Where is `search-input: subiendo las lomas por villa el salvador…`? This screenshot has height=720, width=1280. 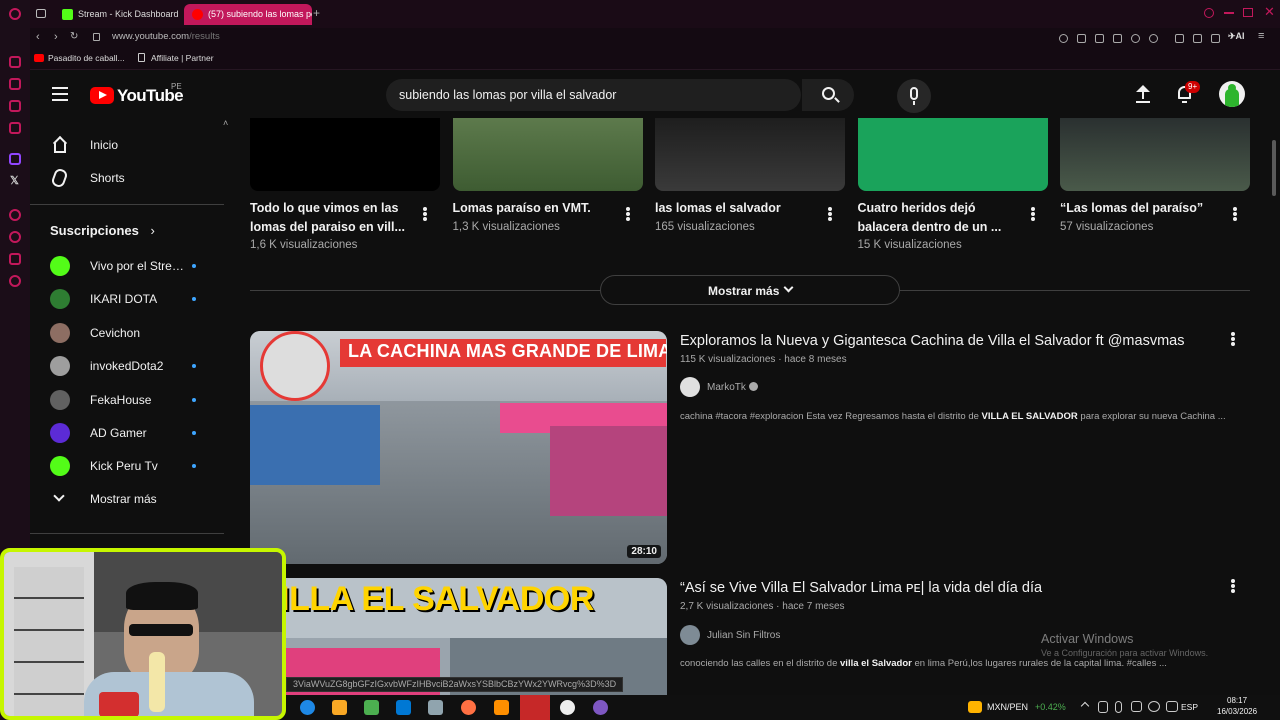 search-input: subiendo las lomas por villa el salvador… is located at coordinates (604, 95).